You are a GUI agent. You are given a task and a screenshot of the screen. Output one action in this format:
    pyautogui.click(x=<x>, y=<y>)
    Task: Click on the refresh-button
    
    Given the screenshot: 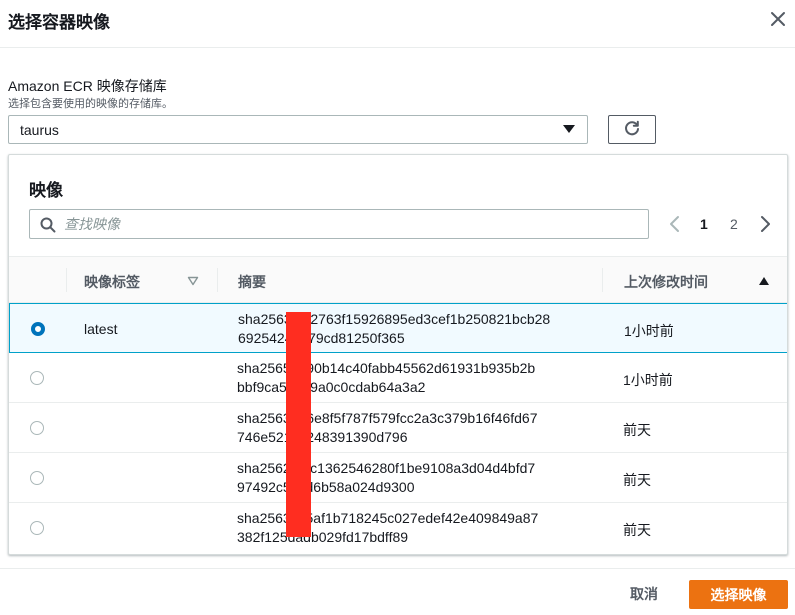 What is the action you would take?
    pyautogui.click(x=632, y=129)
    